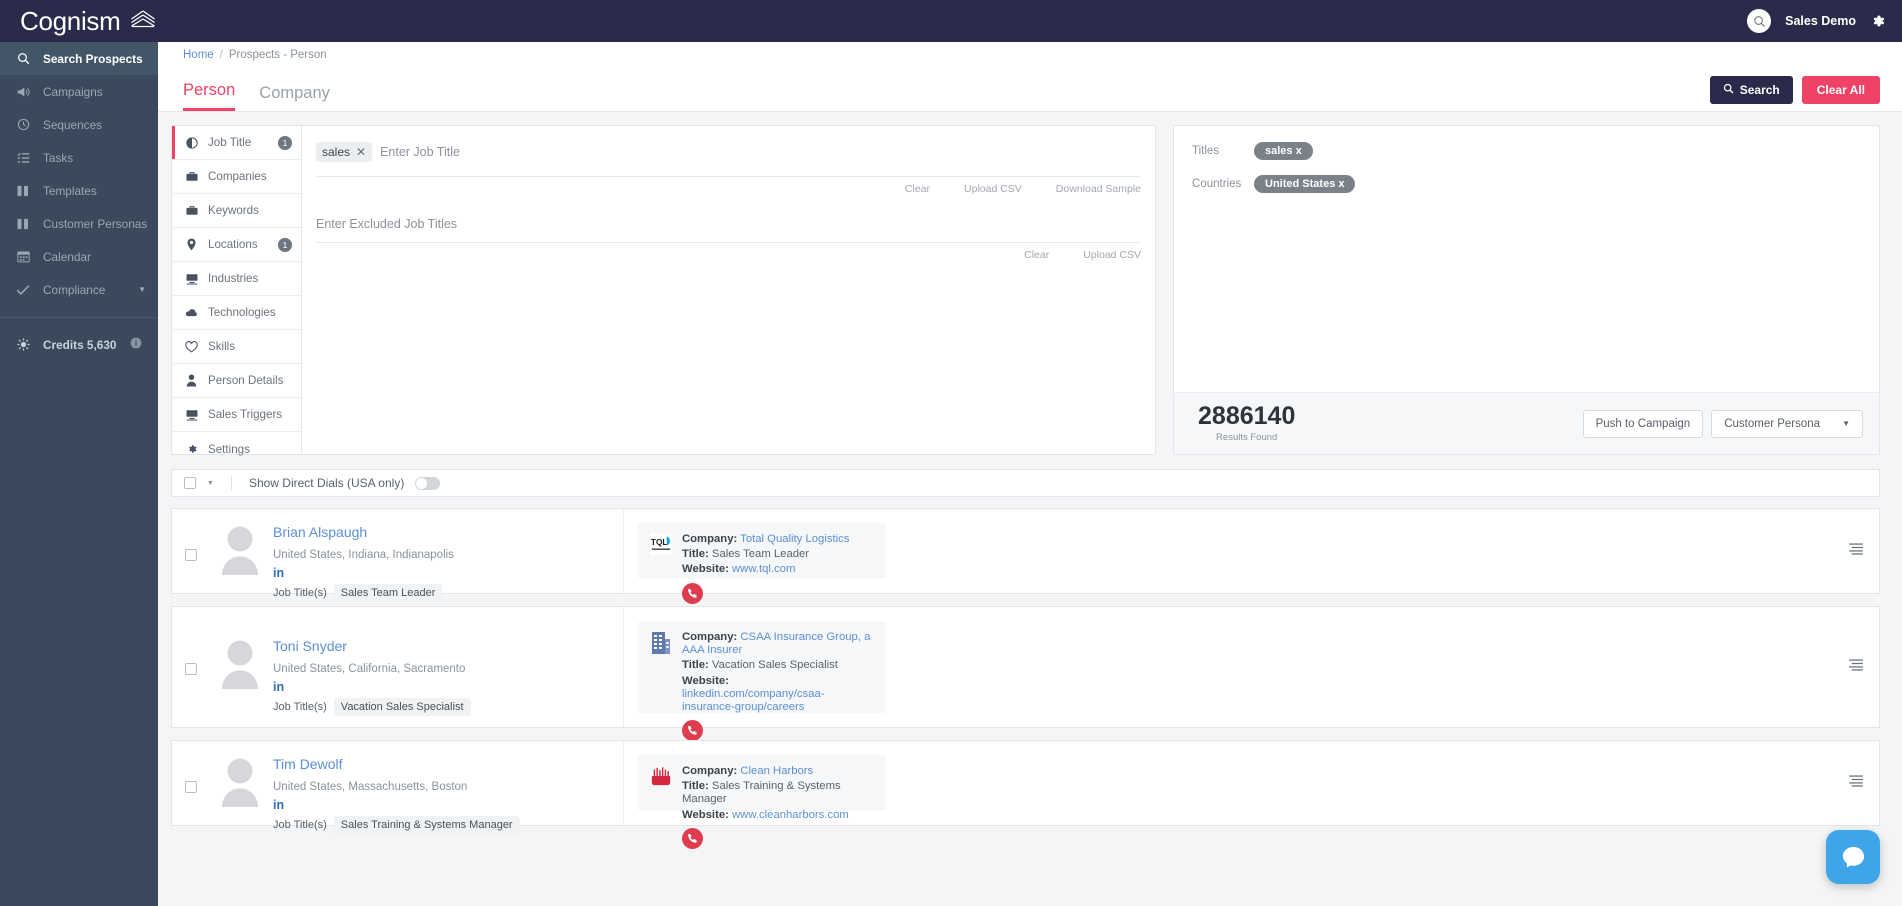  Describe the element at coordinates (236, 245) in the screenshot. I see `filter-tab-locations: Locations 1` at that location.